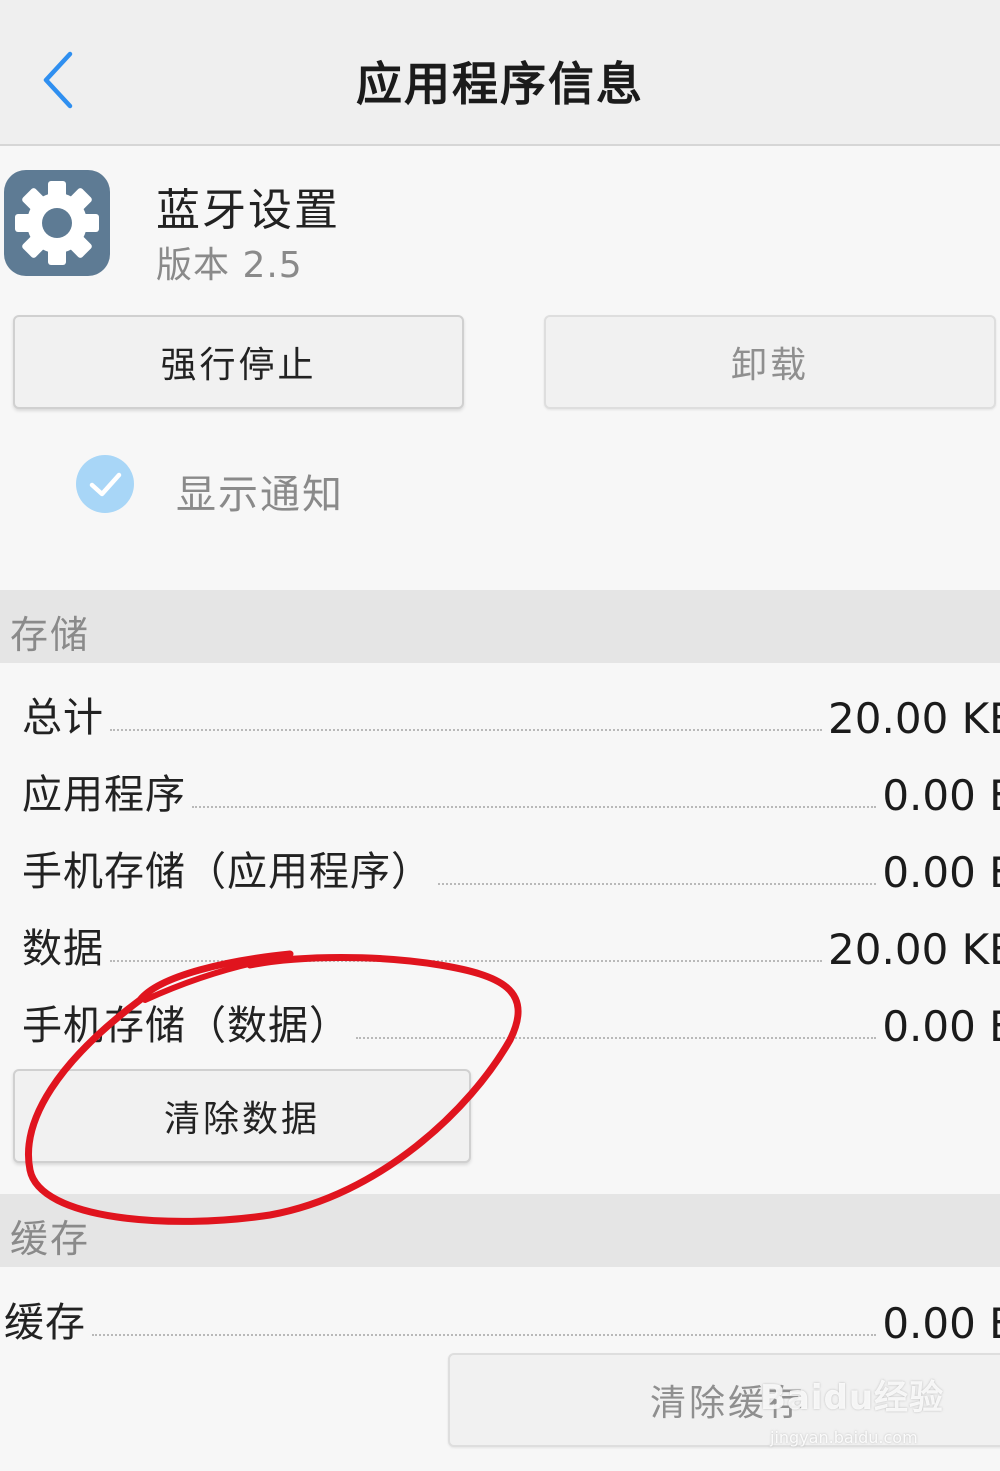 Image resolution: width=1000 pixels, height=1471 pixels. Describe the element at coordinates (229, 265) in the screenshot. I see `app-version: 版本 2.5` at that location.